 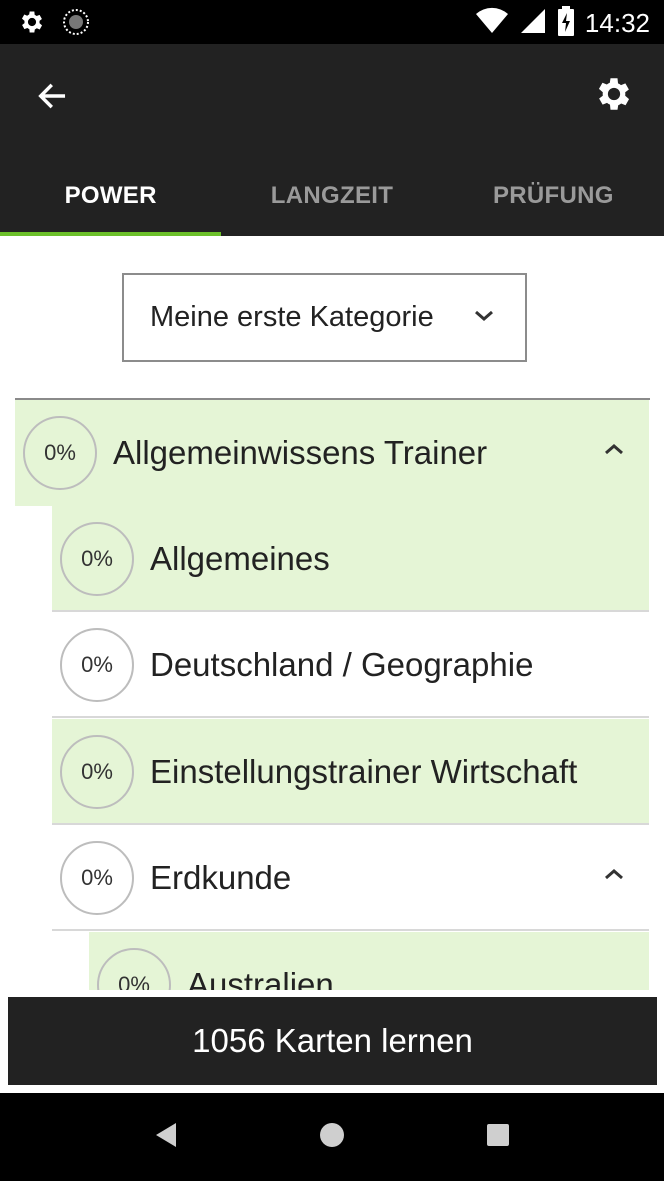 What do you see at coordinates (553, 196) in the screenshot?
I see `tab-pruefung: PRÜFUNG` at bounding box center [553, 196].